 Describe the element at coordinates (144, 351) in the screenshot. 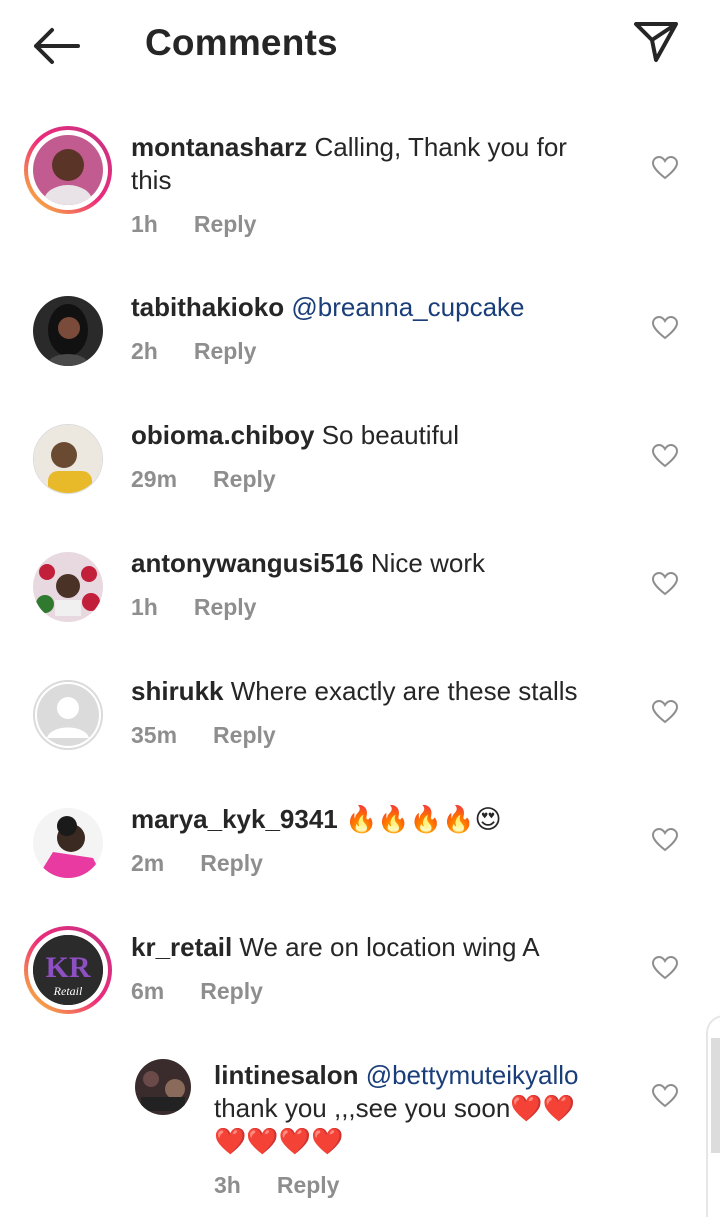

I see `comment-time: 2h` at that location.